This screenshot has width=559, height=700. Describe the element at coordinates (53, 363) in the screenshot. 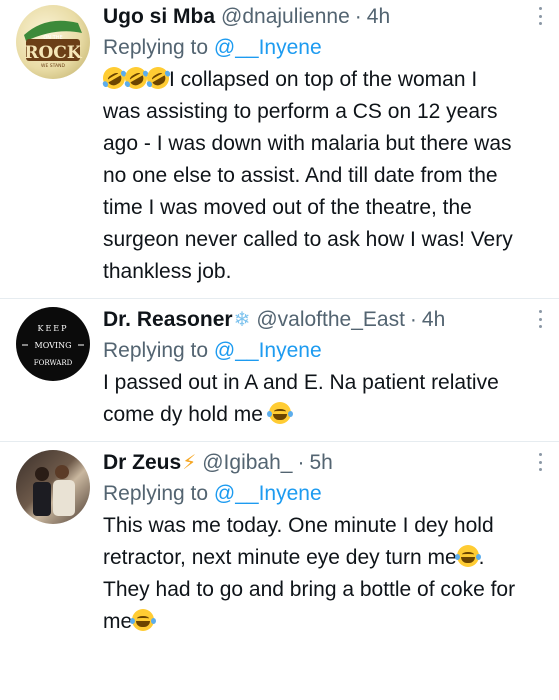

I see `svg-text: FORWARD` at that location.